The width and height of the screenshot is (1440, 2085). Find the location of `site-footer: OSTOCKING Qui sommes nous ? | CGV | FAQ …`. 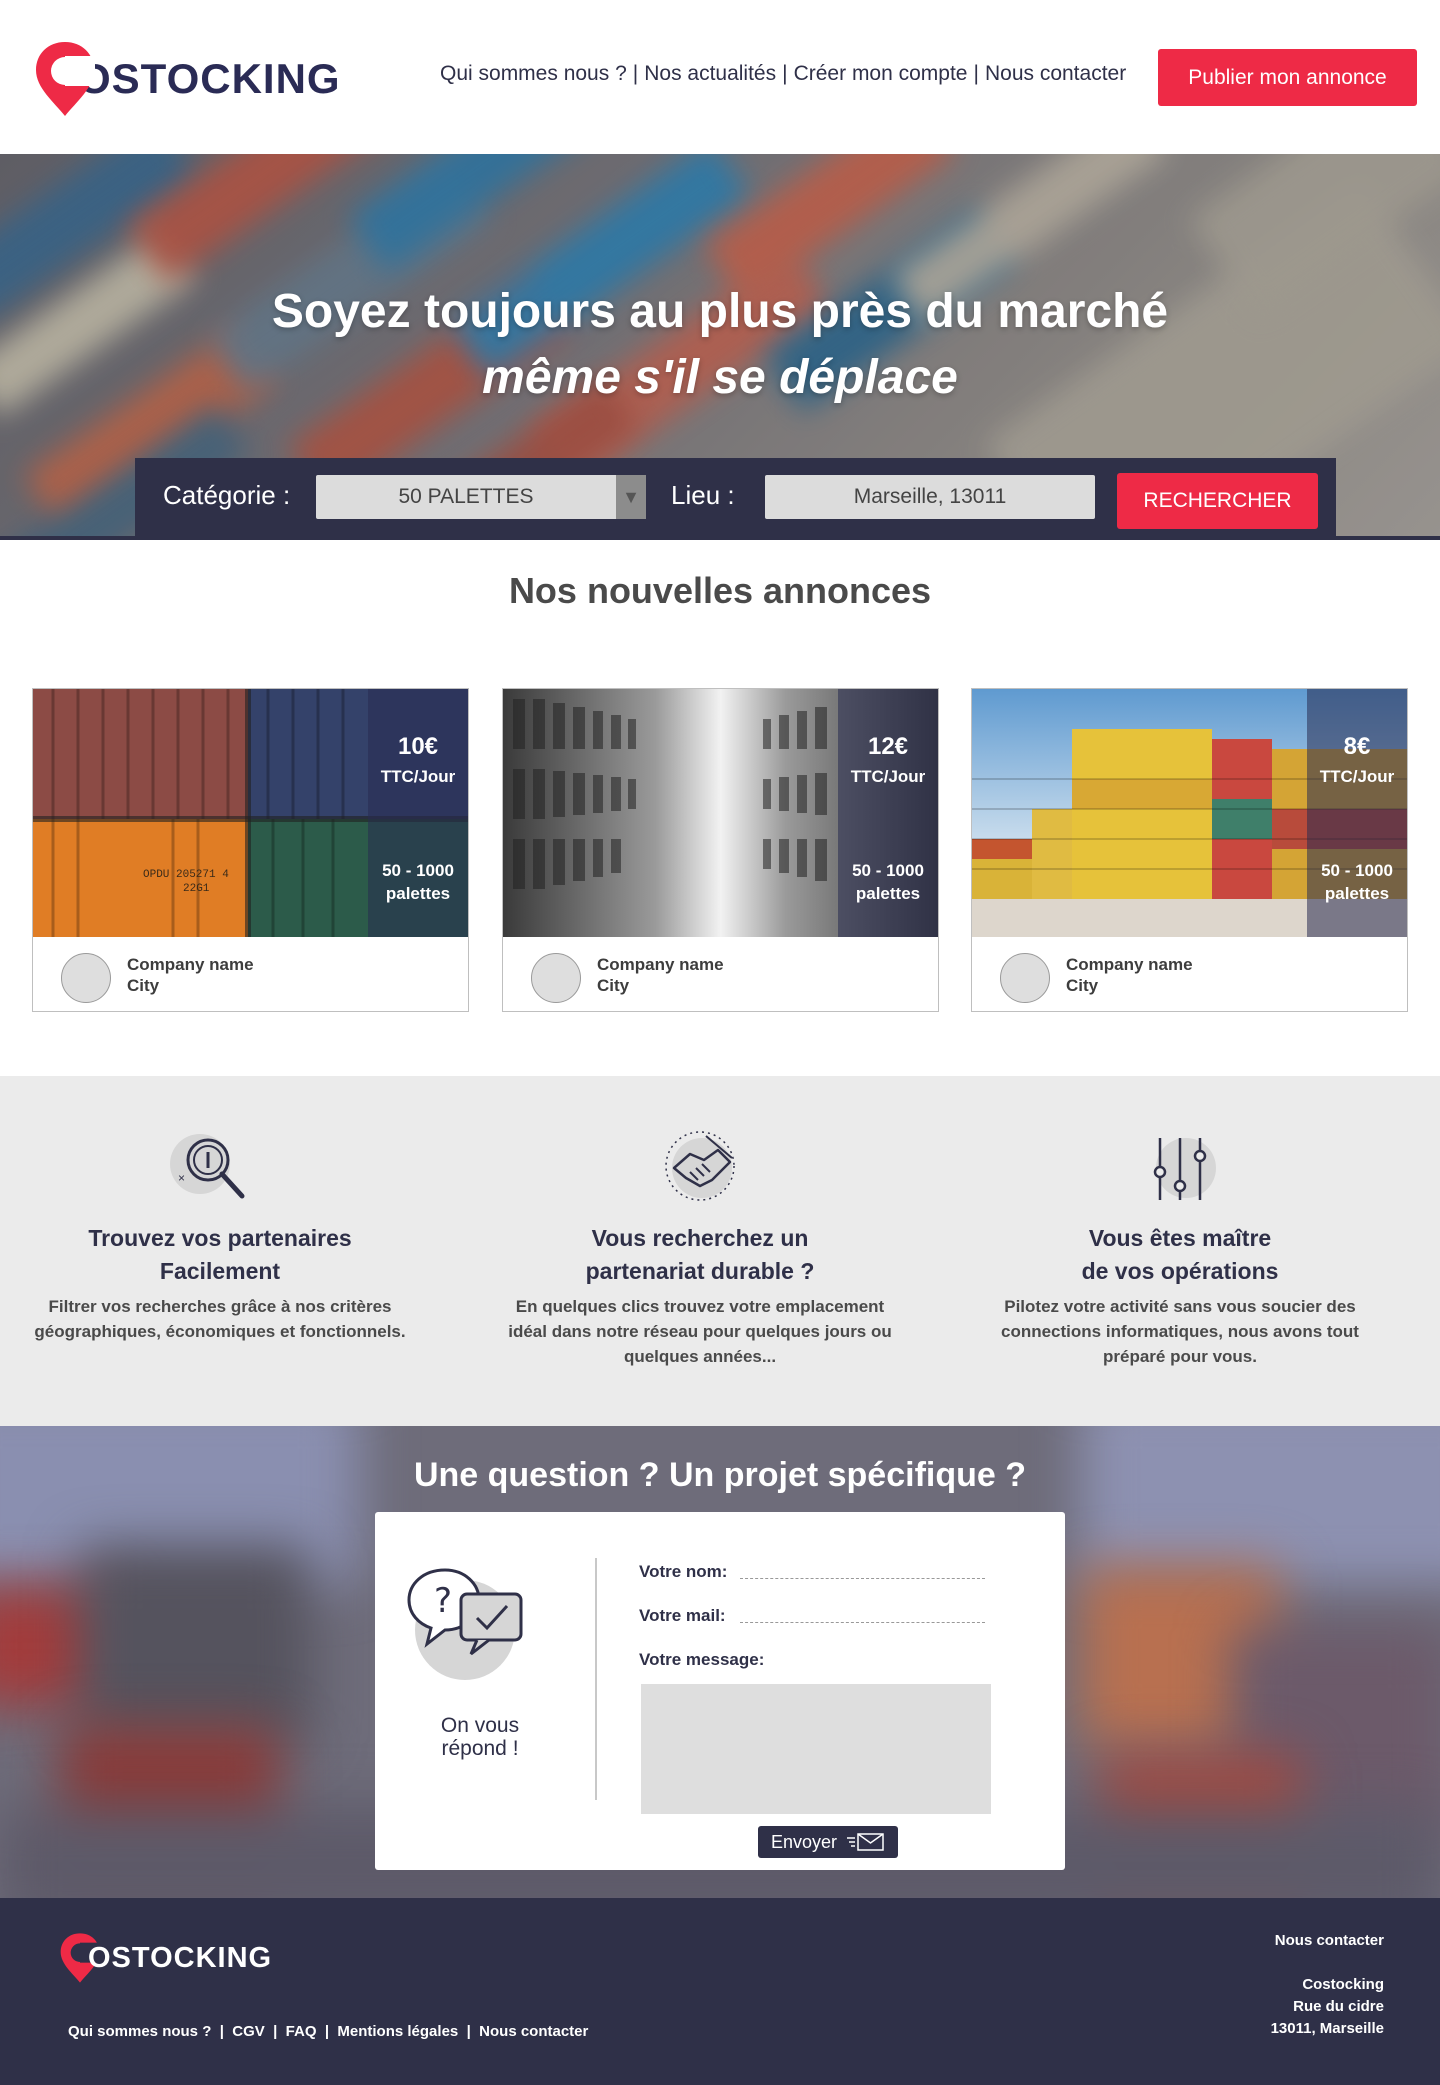

site-footer: OSTOCKING Qui sommes nous ? | CGV | FAQ … is located at coordinates (720, 1991).